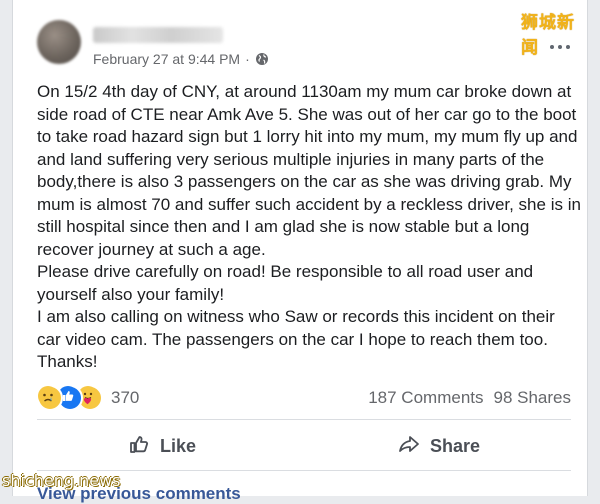 The height and width of the screenshot is (504, 600). I want to click on shares-count-link: 98 Shares, so click(533, 398).